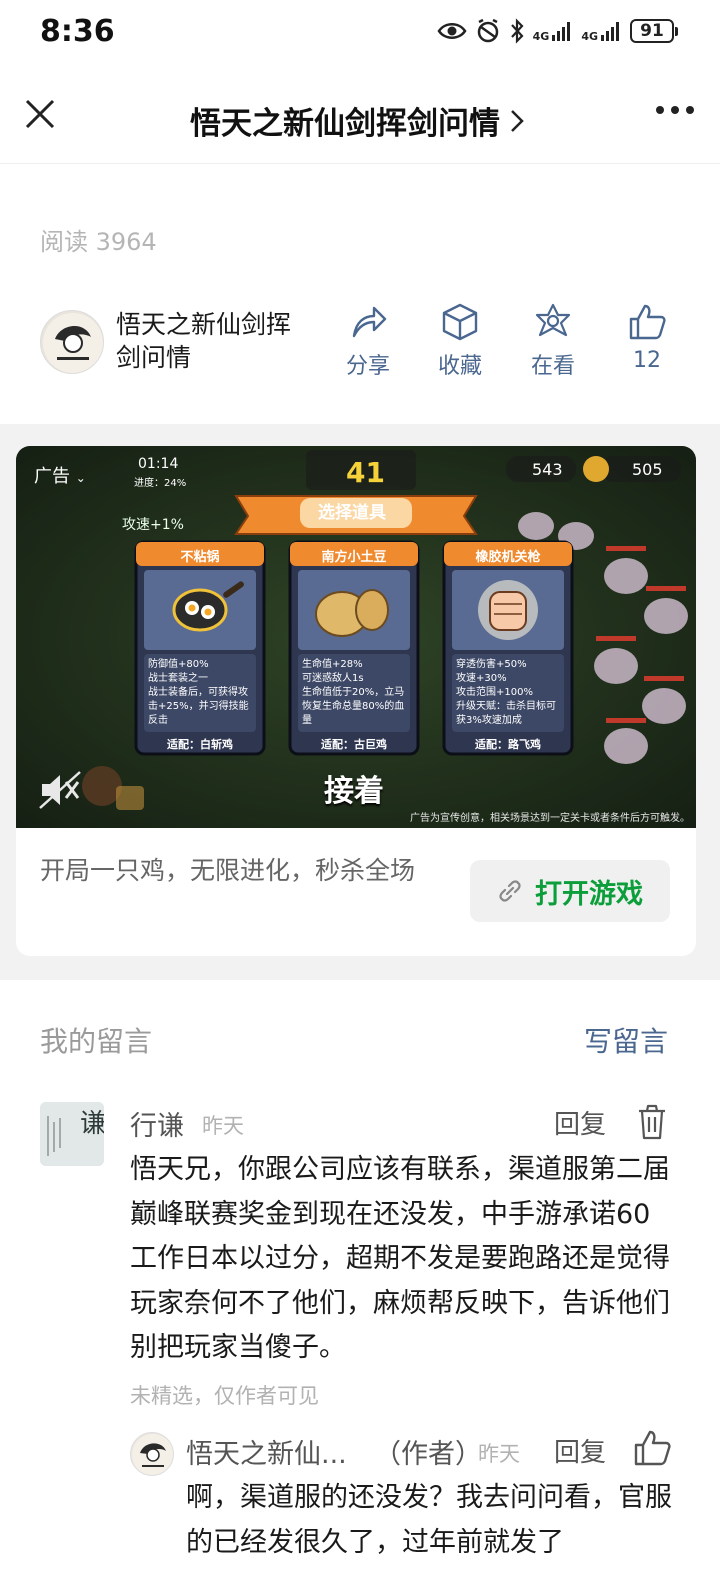 The height and width of the screenshot is (1588, 720). Describe the element at coordinates (153, 525) in the screenshot. I see `ad-buff-text: 攻速+1%` at that location.